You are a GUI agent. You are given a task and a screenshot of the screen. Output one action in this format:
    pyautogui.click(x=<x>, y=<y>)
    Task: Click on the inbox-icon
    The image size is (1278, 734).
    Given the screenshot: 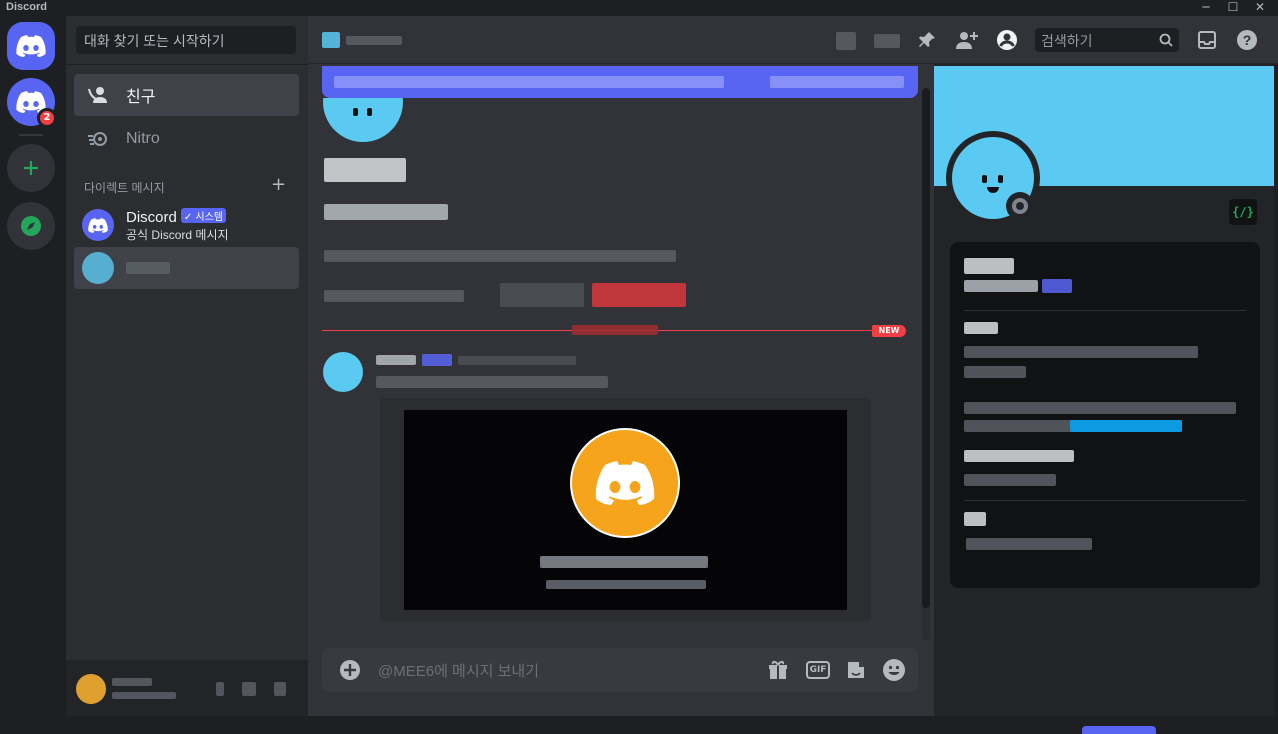 What is the action you would take?
    pyautogui.click(x=1207, y=40)
    